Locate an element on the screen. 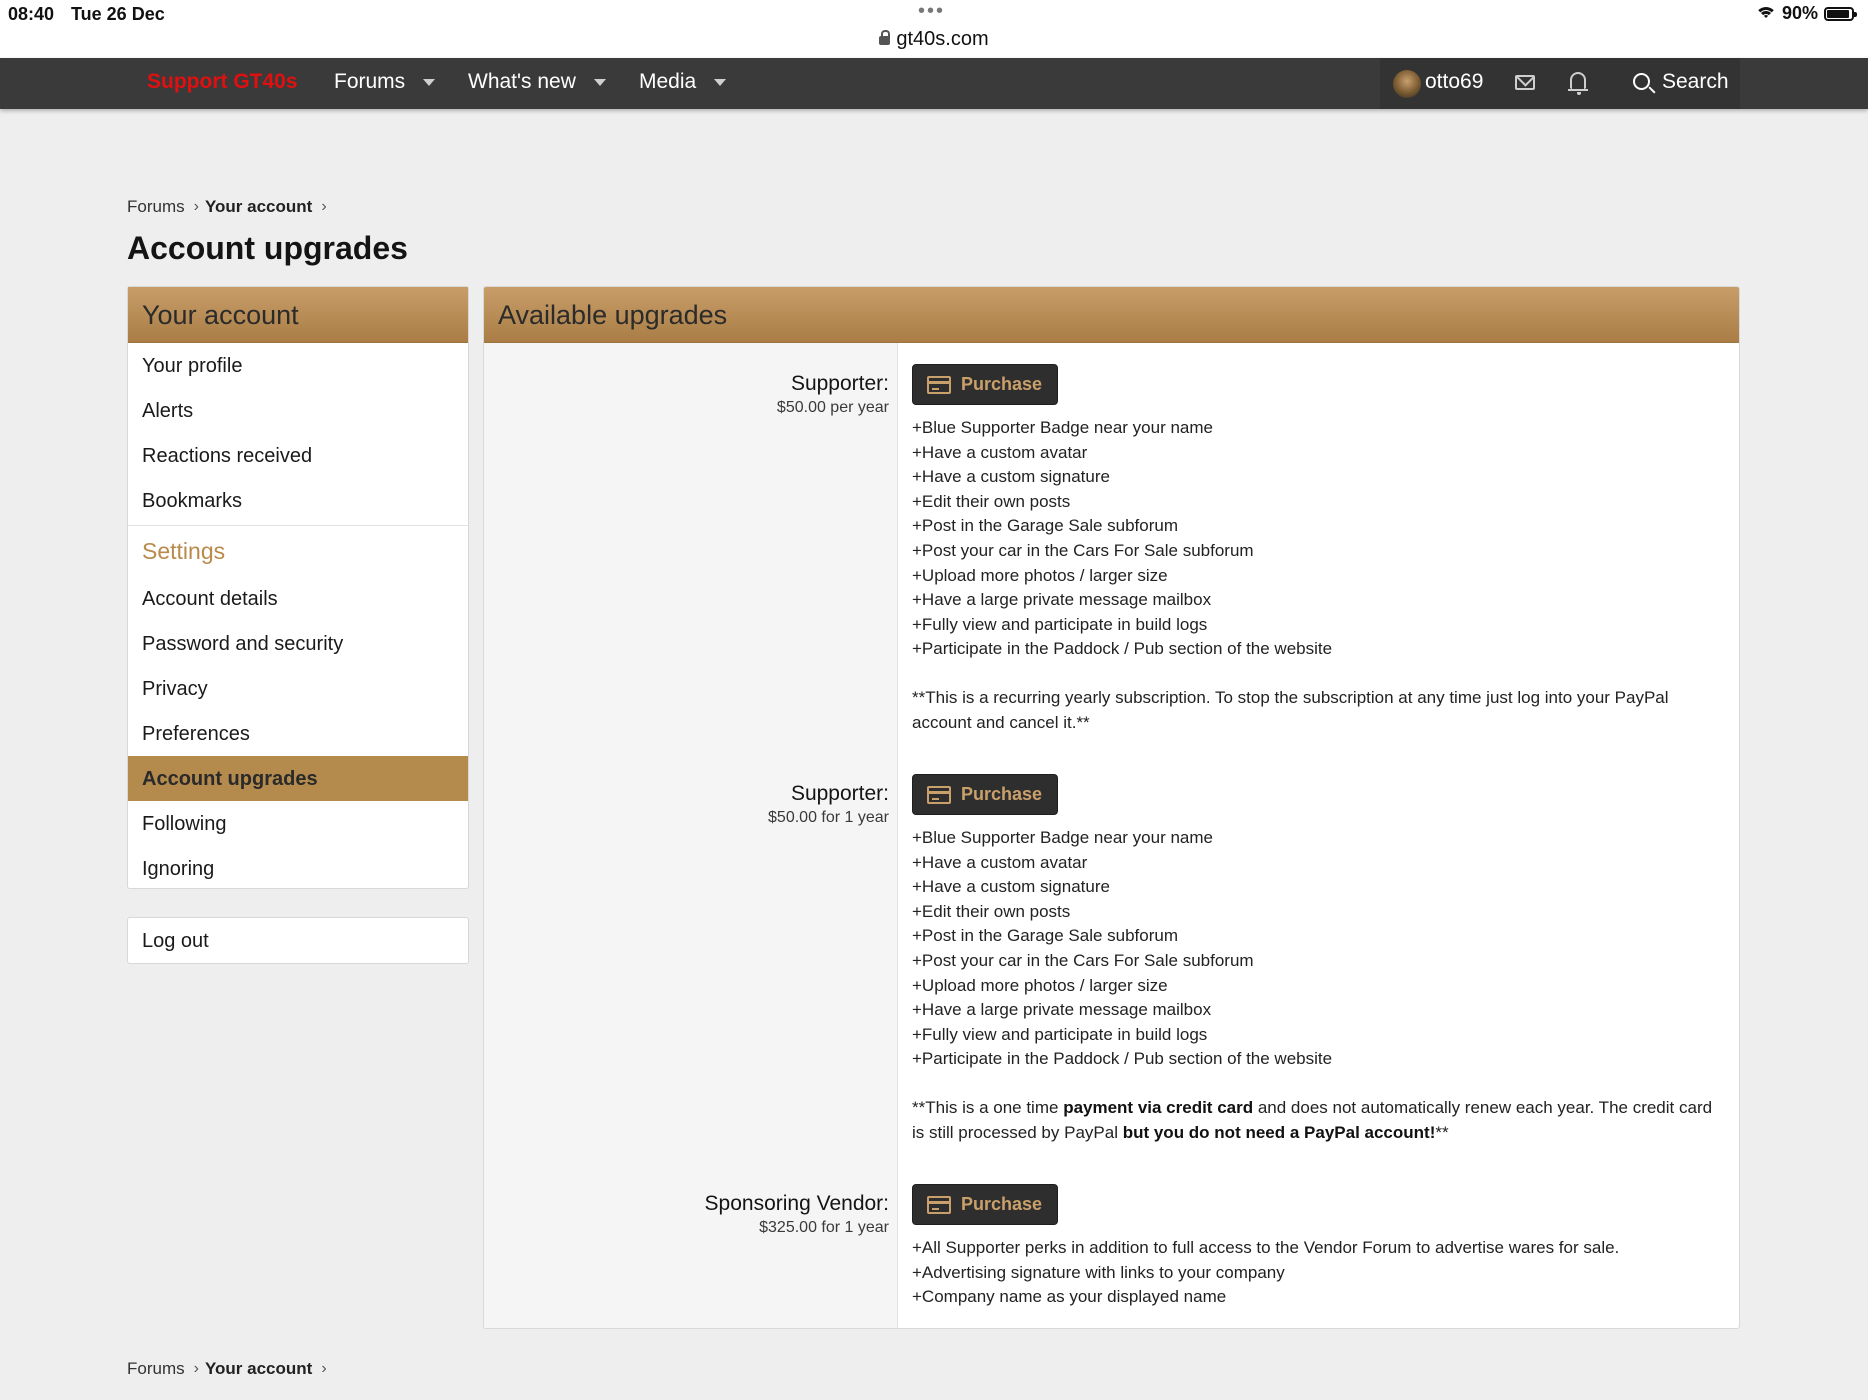 The height and width of the screenshot is (1400, 1868). sidebar-item-bookmarks: Bookmarks is located at coordinates (298, 500).